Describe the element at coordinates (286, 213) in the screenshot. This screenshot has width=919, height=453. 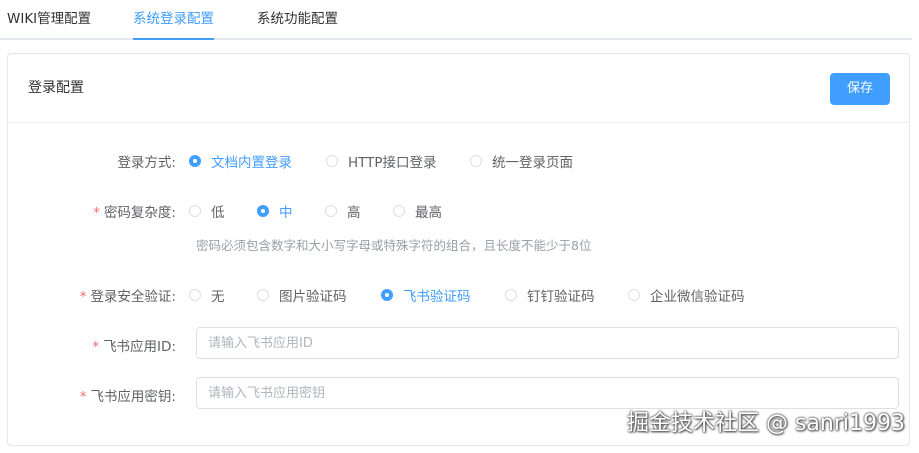
I see `radio-label: 中` at that location.